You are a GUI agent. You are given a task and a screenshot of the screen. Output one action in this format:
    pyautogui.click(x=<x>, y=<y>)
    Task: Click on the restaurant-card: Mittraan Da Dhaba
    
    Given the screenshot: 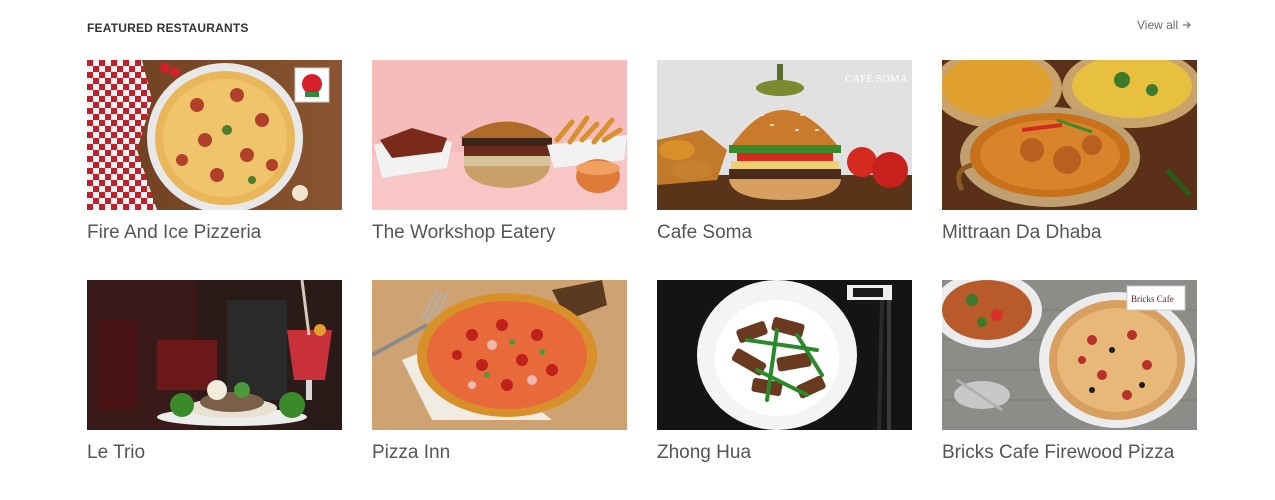 What is the action you would take?
    pyautogui.click(x=1069, y=170)
    